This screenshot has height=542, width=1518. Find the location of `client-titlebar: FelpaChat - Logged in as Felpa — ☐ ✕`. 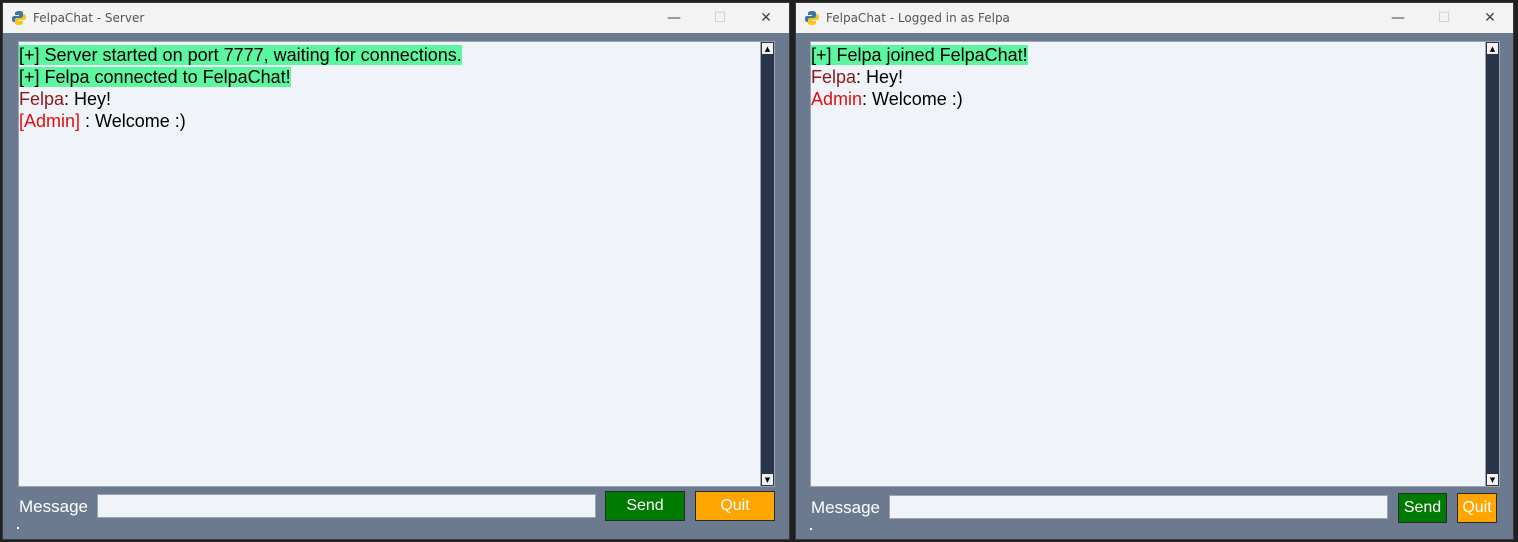

client-titlebar: FelpaChat - Logged in as Felpa — ☐ ✕ is located at coordinates (1154, 18).